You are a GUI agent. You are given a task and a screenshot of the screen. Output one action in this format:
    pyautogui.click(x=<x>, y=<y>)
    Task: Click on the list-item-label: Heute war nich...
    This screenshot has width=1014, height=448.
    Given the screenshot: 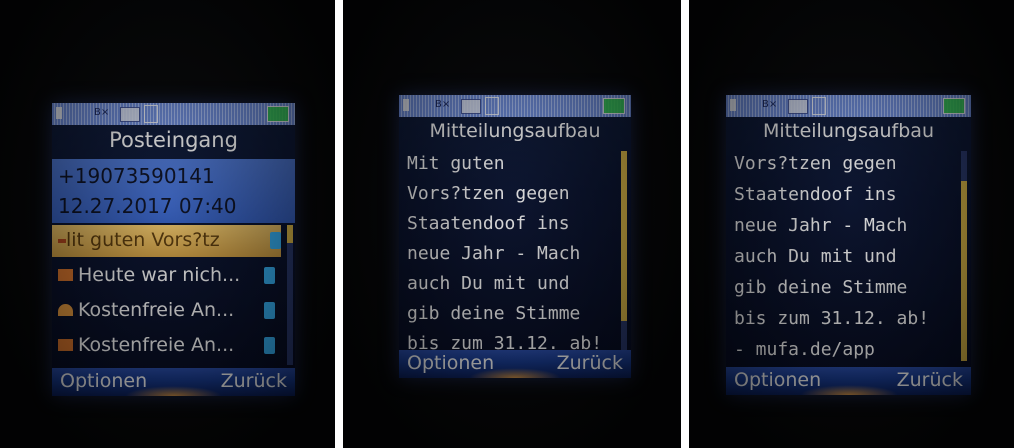 What is the action you would take?
    pyautogui.click(x=159, y=275)
    